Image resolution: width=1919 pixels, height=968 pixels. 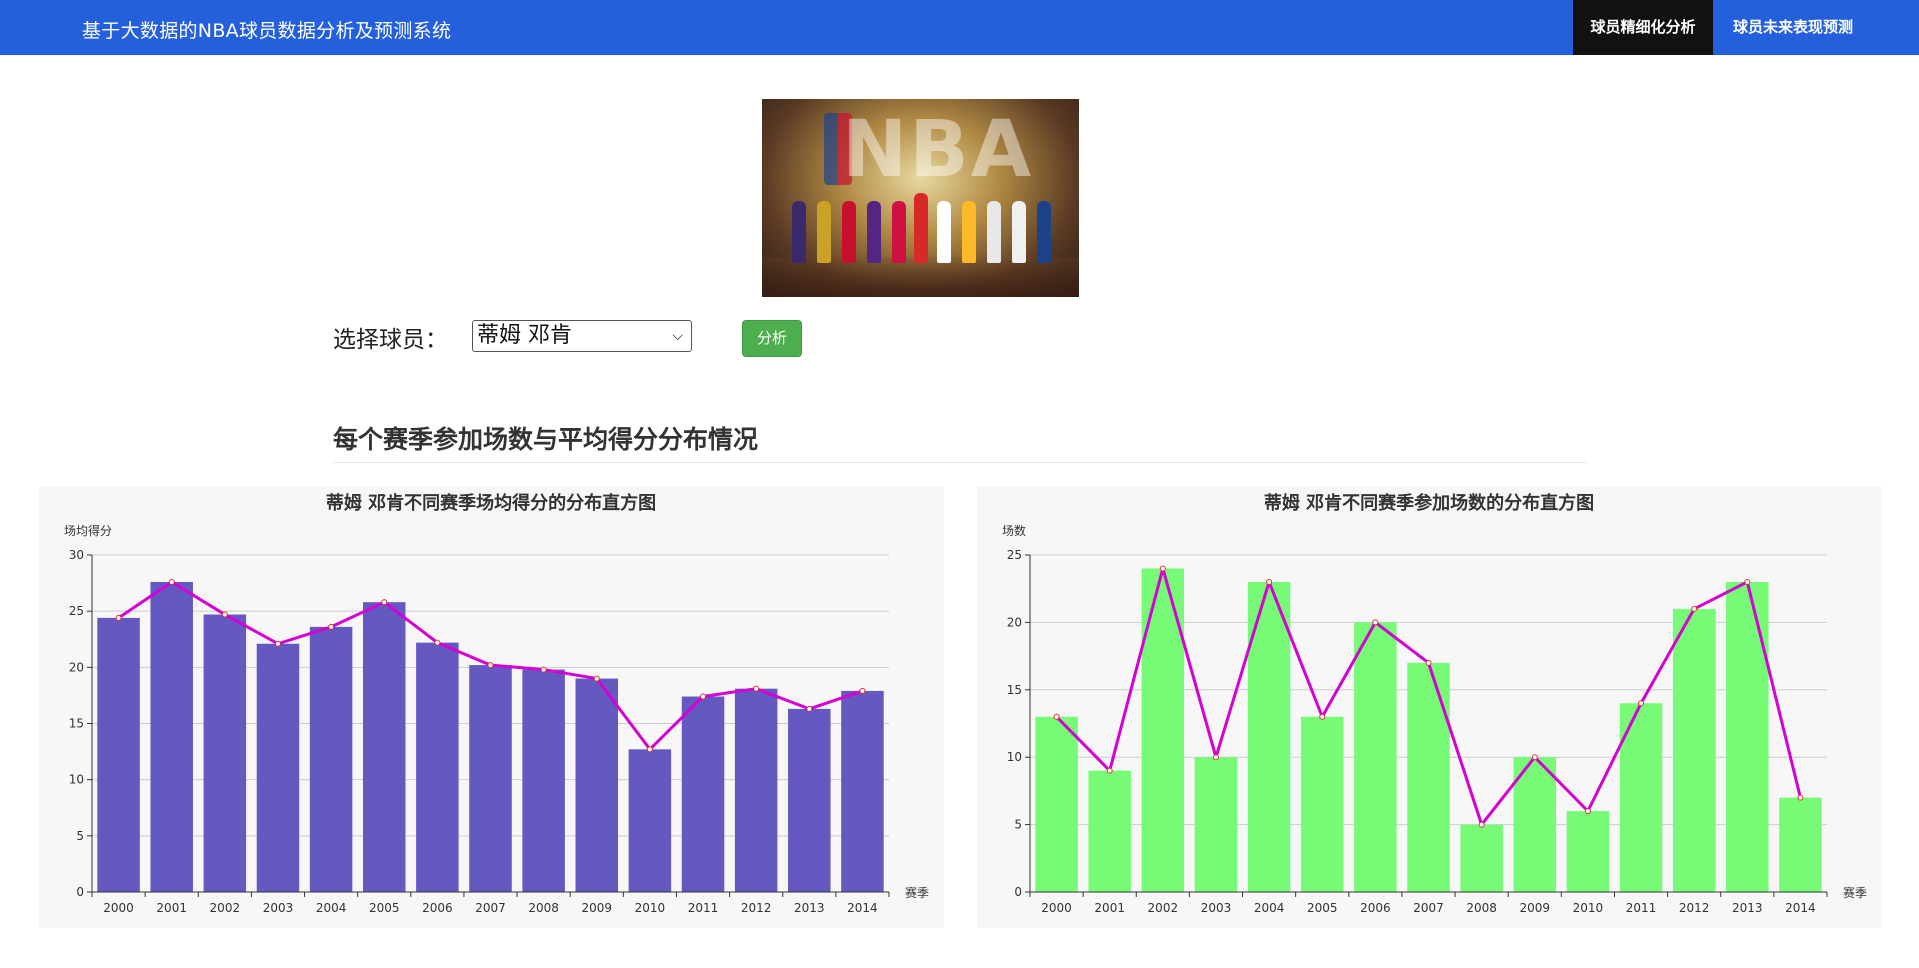 What do you see at coordinates (76, 555) in the screenshot?
I see `y-tick-label: 30` at bounding box center [76, 555].